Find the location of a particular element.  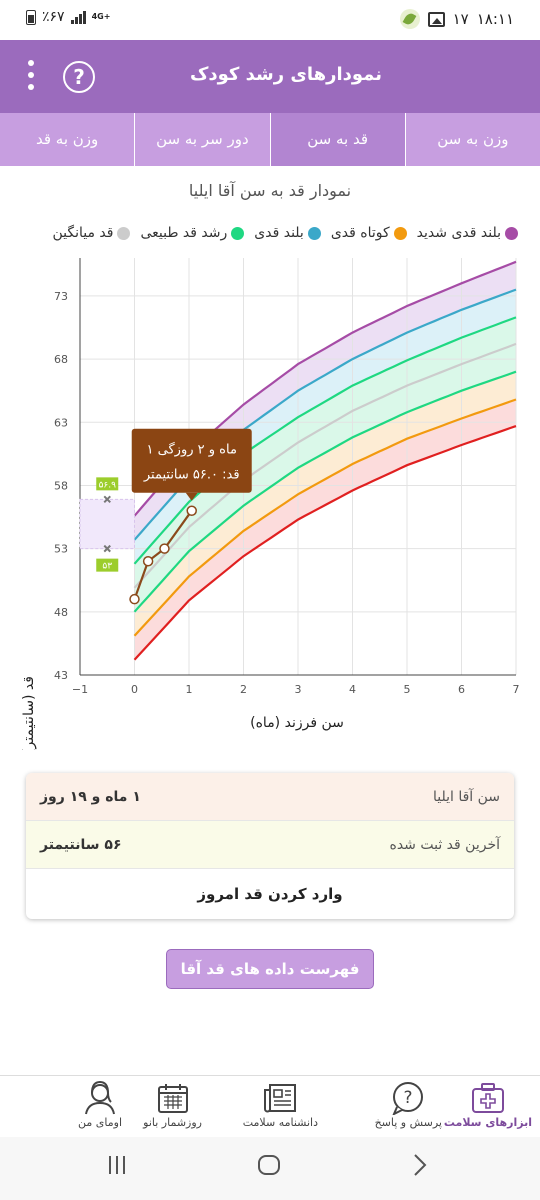

system-navigation-bar is located at coordinates (270, 1168).